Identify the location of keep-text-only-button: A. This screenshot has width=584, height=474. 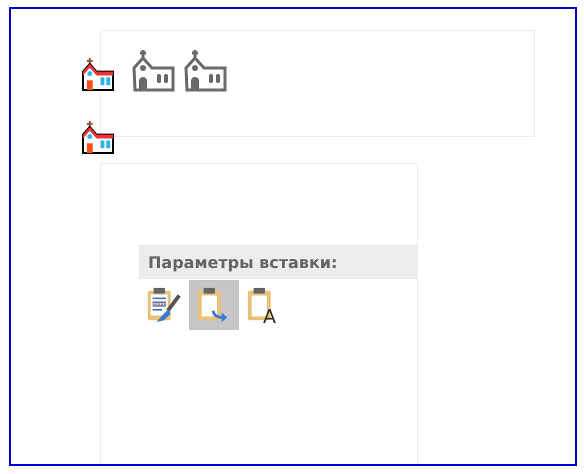
(264, 305).